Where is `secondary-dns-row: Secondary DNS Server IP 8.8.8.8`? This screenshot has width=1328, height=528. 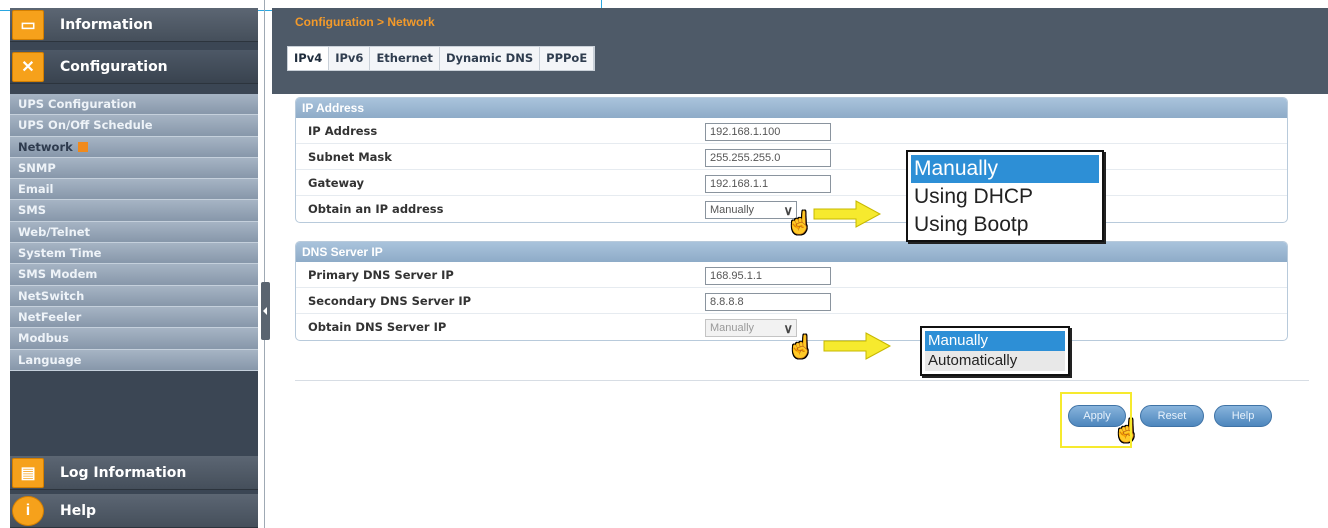 secondary-dns-row: Secondary DNS Server IP 8.8.8.8 is located at coordinates (791, 301).